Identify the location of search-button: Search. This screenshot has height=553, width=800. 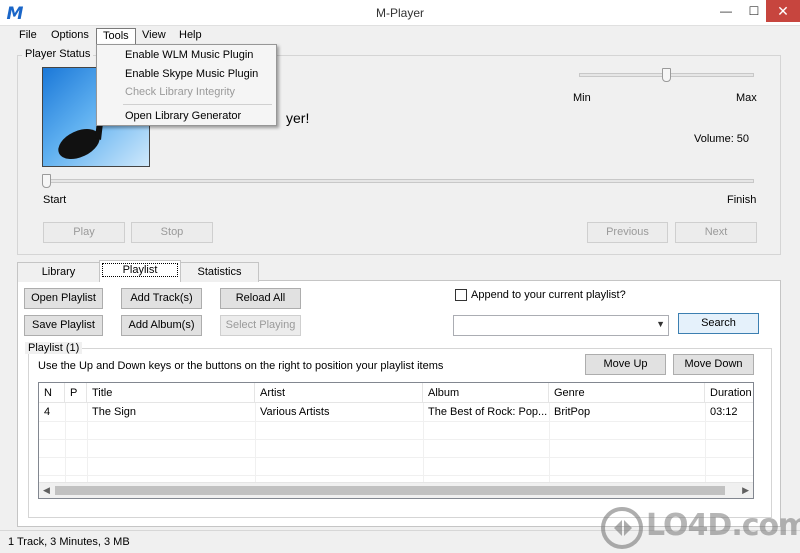
(718, 323).